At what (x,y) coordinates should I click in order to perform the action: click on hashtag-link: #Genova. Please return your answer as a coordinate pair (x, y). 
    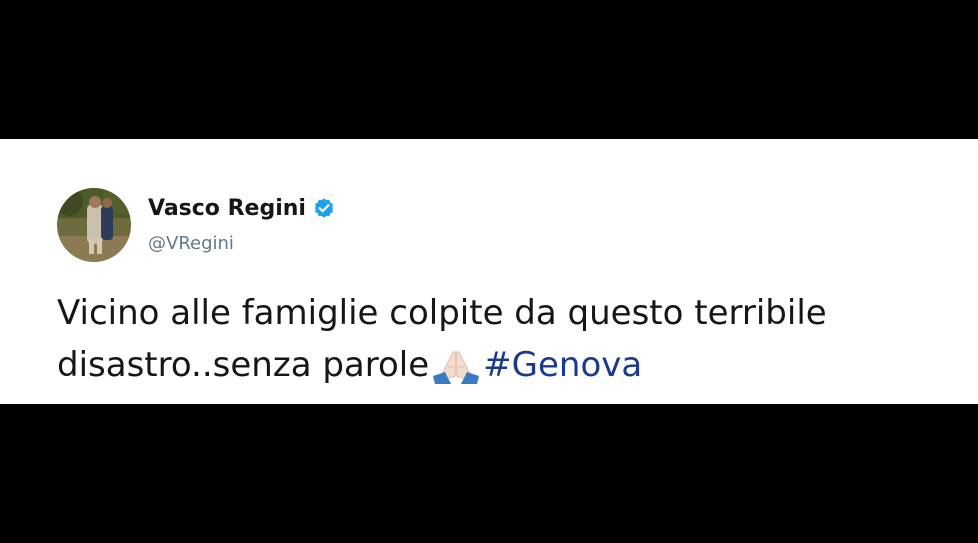
    Looking at the image, I should click on (562, 365).